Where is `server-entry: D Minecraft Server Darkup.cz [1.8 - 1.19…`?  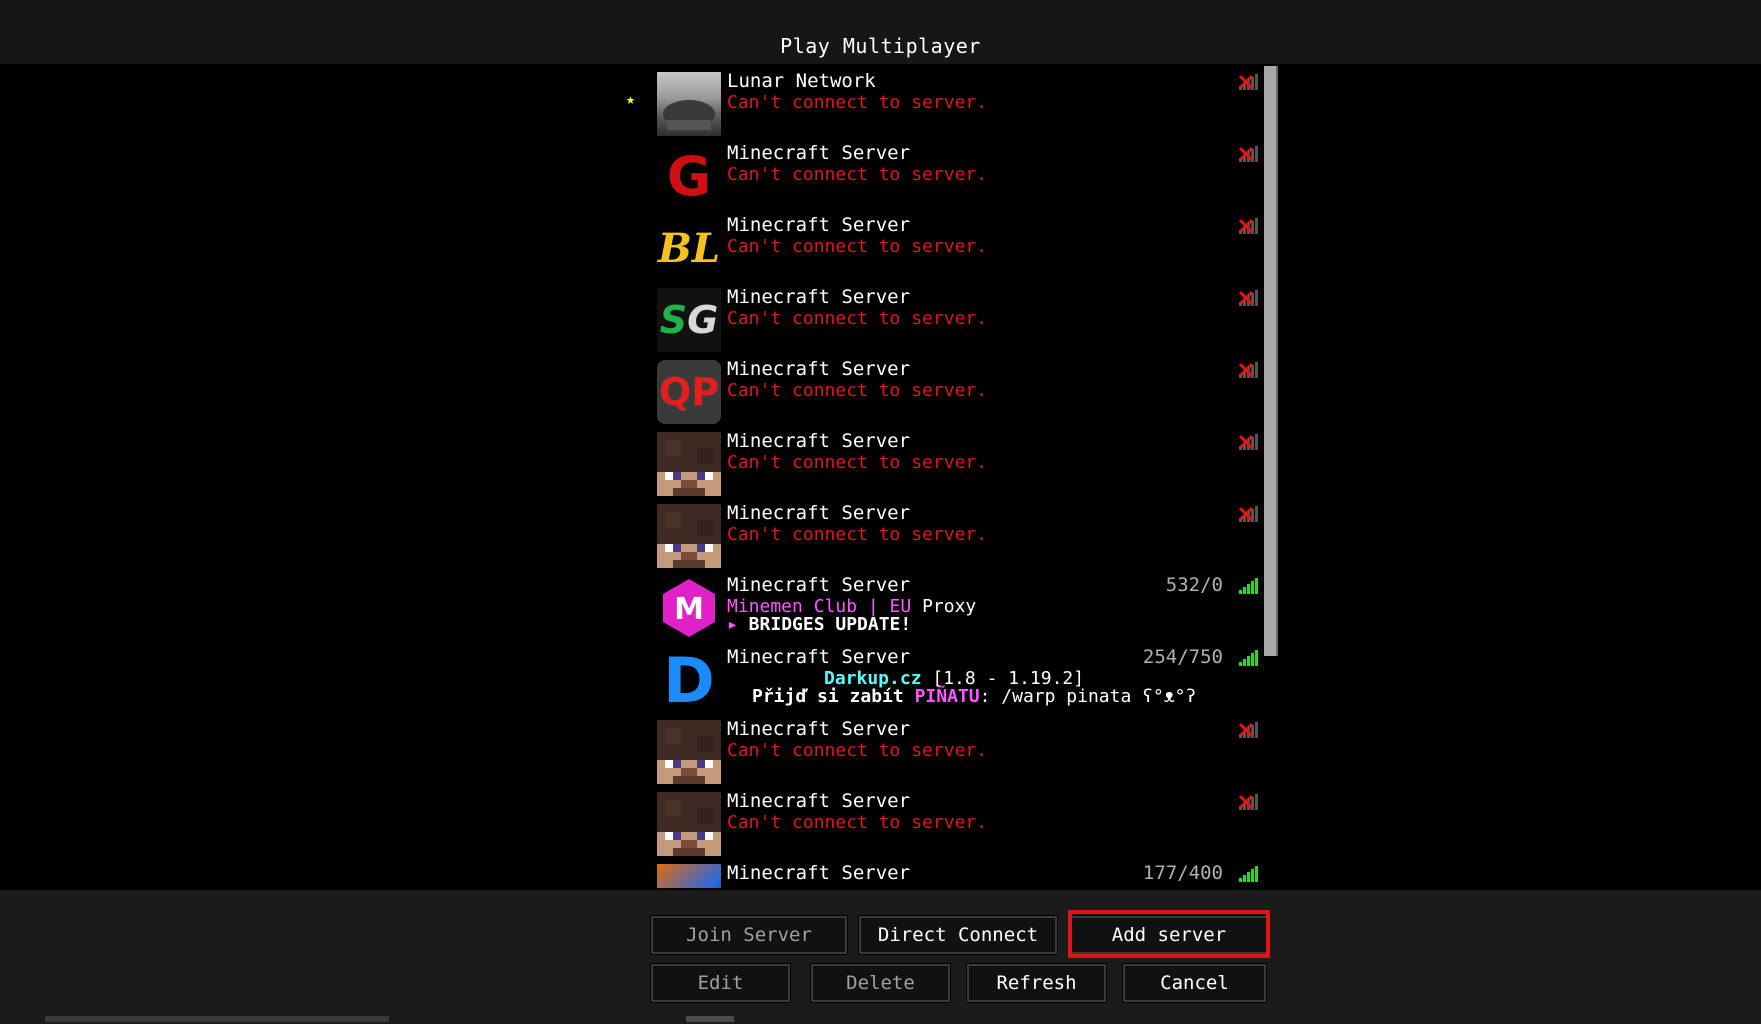
server-entry: D Minecraft Server Darkup.cz [1.8 - 1.19… is located at coordinates (630, 679).